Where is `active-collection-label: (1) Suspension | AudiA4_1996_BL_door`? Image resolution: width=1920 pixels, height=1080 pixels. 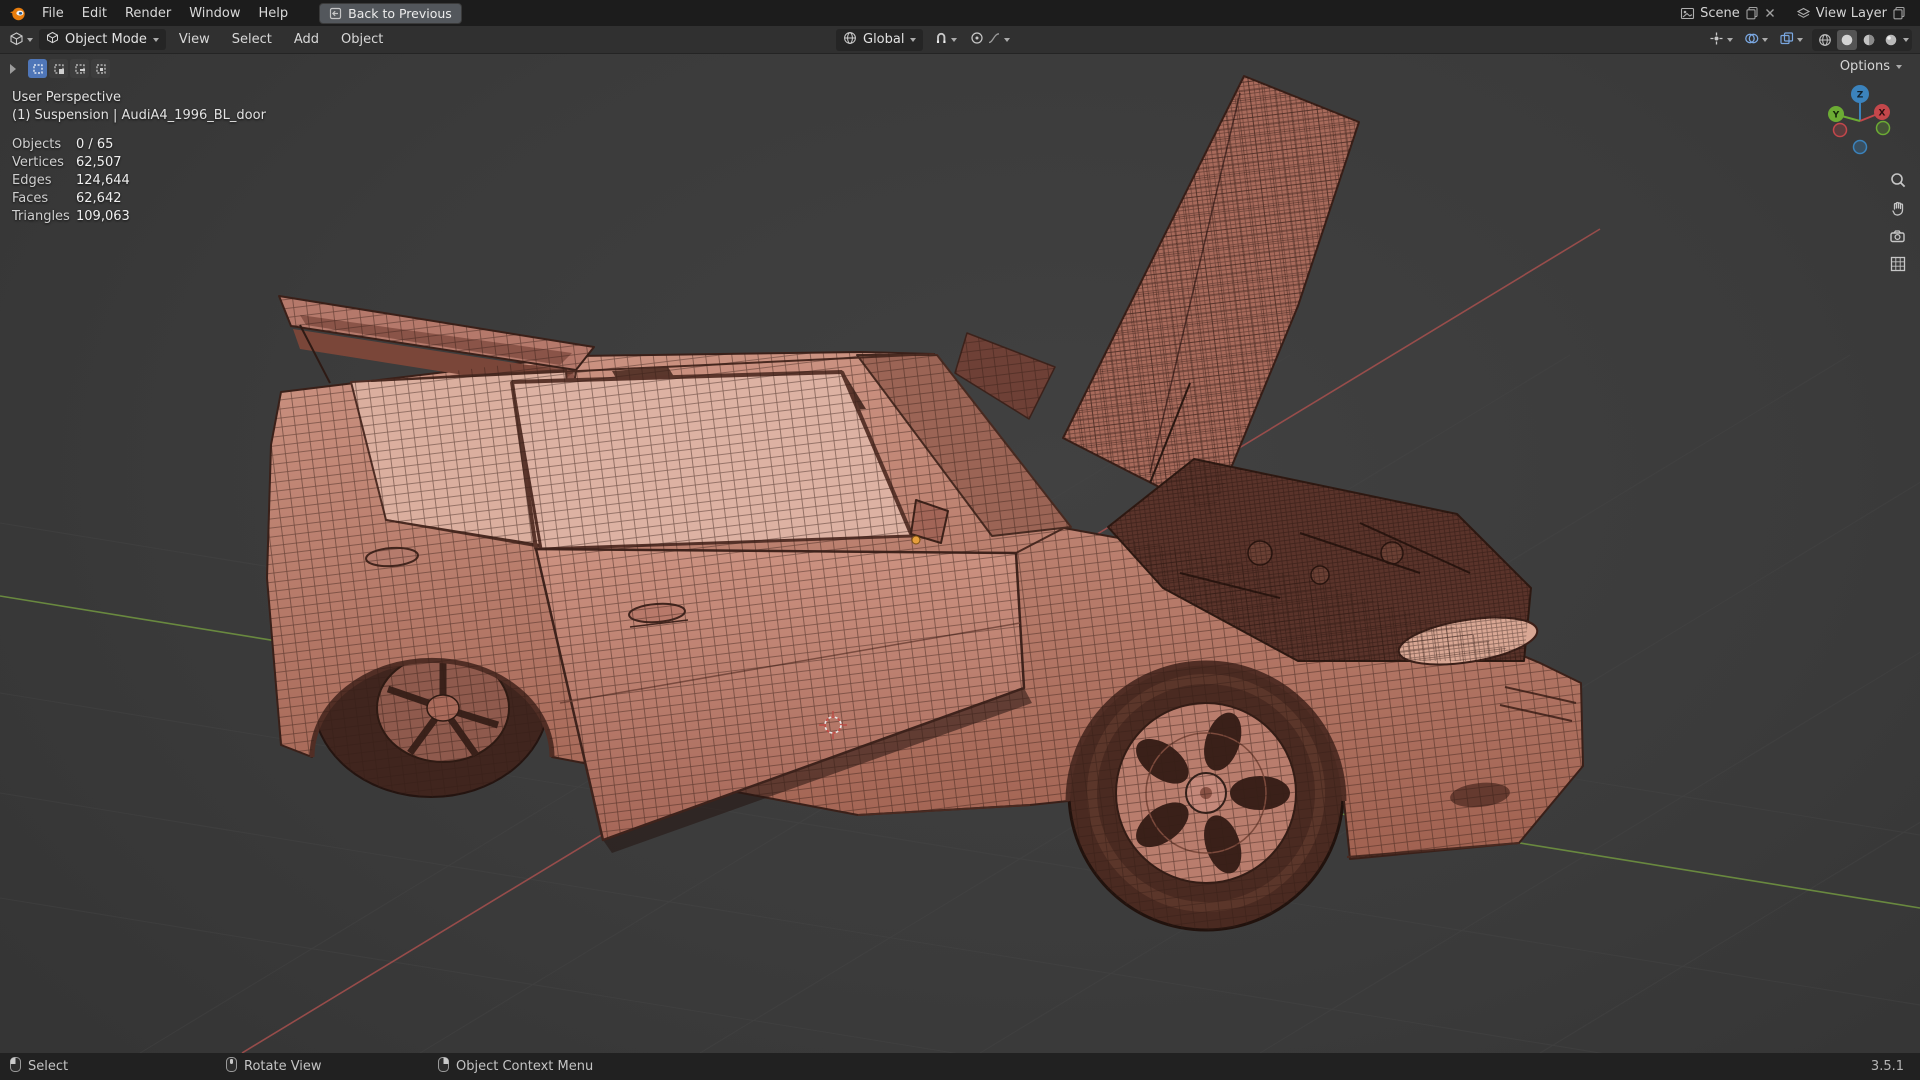
active-collection-label: (1) Suspension | AudiA4_1996_BL_door is located at coordinates (139, 115).